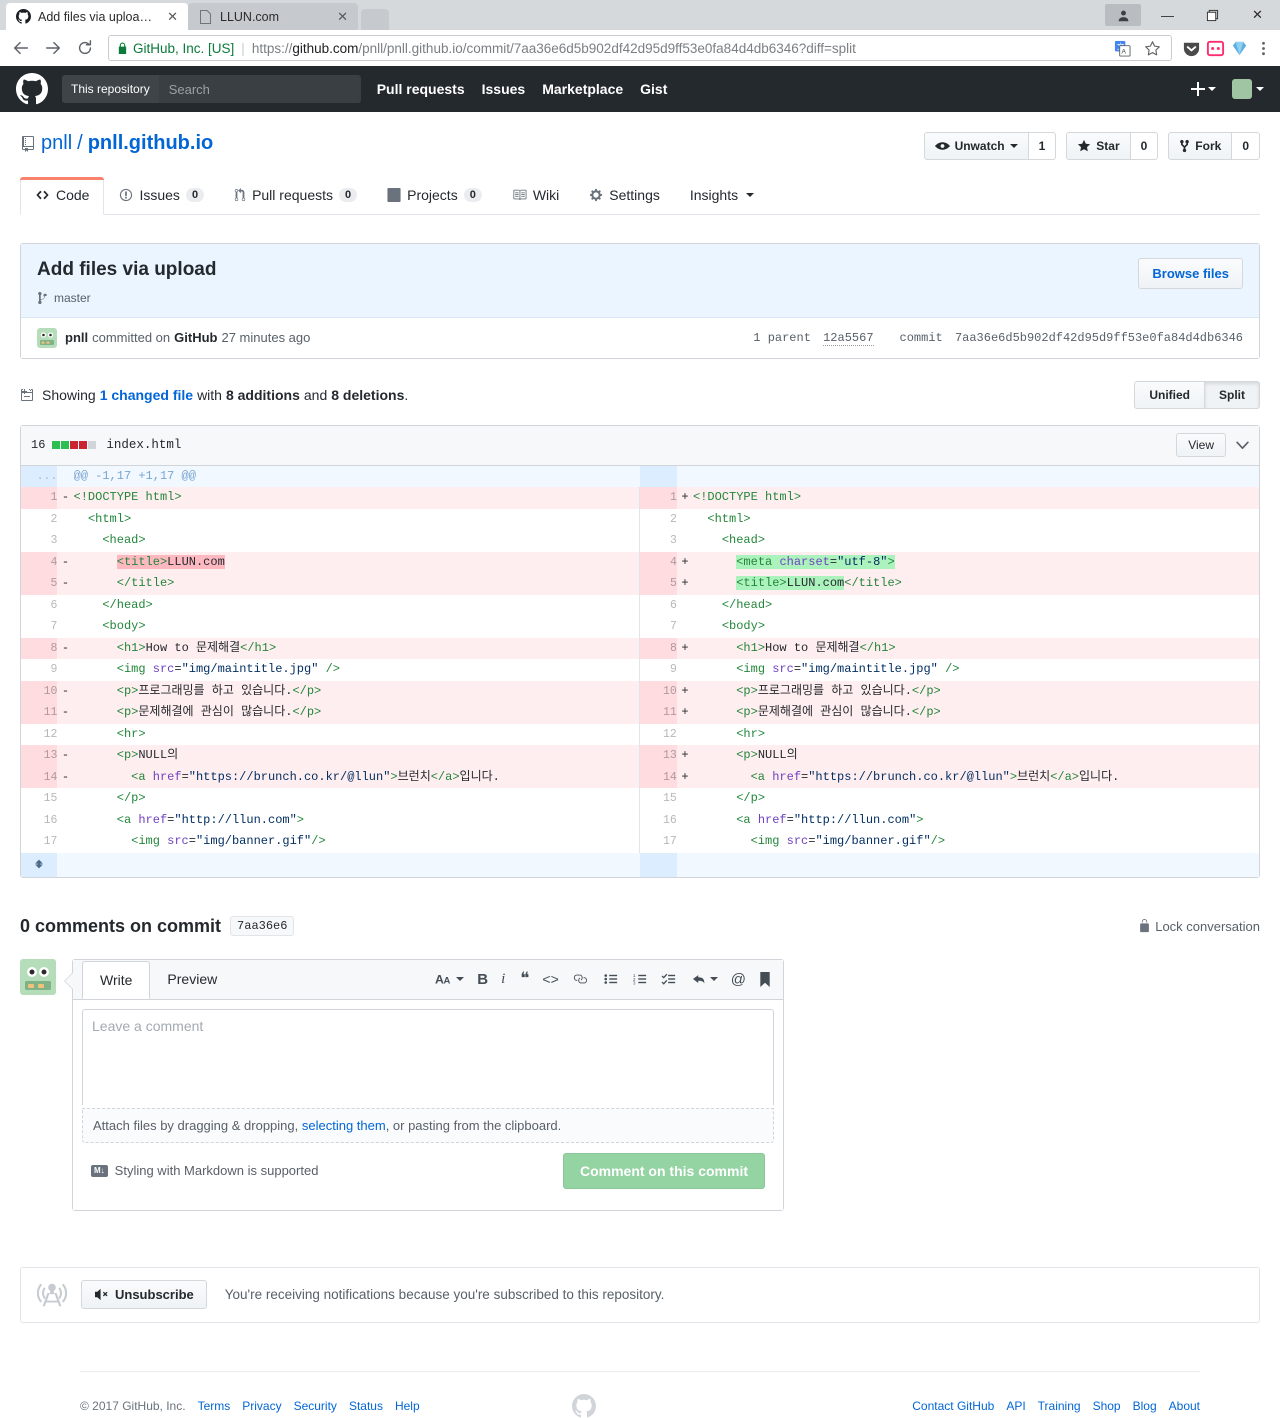 This screenshot has width=1280, height=1418. What do you see at coordinates (524, 978) in the screenshot?
I see `quote-icon: ❝` at bounding box center [524, 978].